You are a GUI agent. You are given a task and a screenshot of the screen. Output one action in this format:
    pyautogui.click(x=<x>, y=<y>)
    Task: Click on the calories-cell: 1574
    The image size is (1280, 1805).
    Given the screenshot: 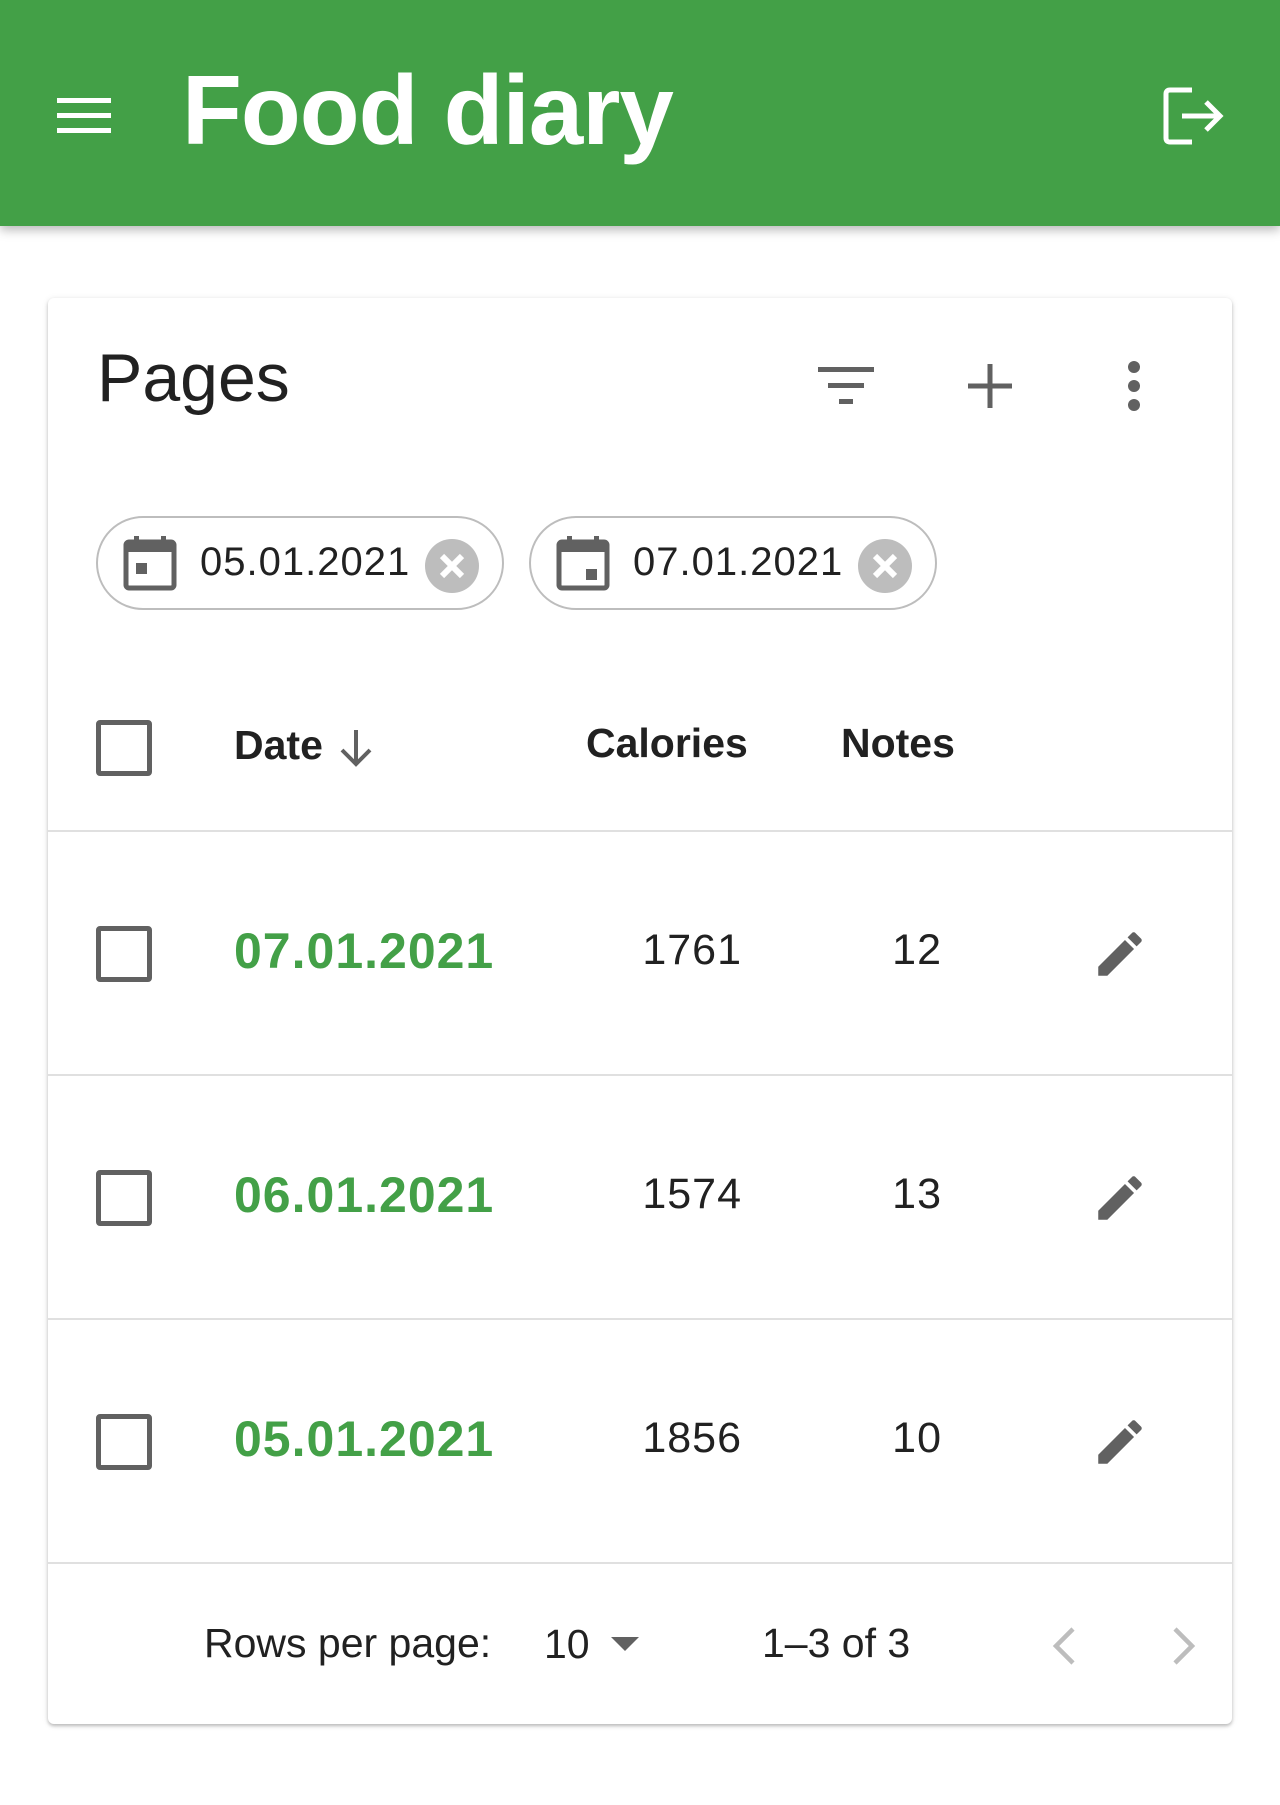 What is the action you would take?
    pyautogui.click(x=692, y=1194)
    